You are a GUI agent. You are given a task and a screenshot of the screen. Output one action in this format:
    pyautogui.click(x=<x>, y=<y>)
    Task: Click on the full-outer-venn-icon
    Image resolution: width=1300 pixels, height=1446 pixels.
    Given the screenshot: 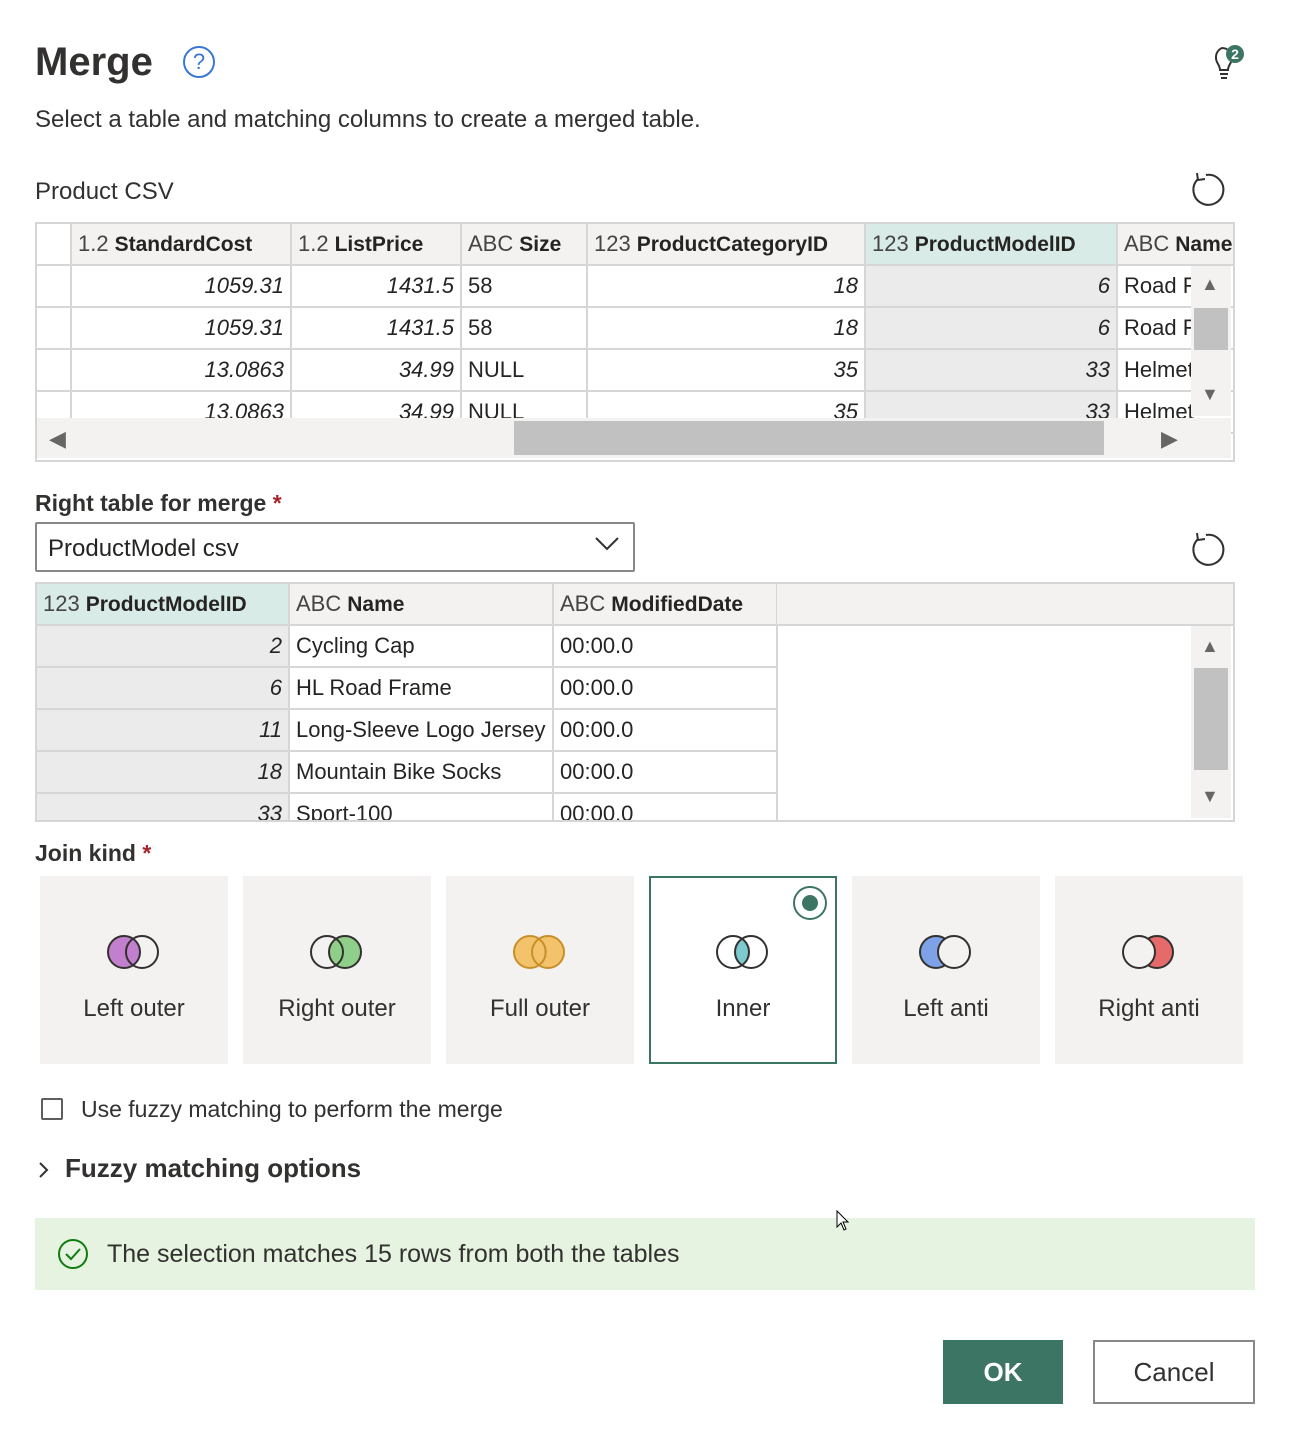 What is the action you would take?
    pyautogui.click(x=539, y=952)
    